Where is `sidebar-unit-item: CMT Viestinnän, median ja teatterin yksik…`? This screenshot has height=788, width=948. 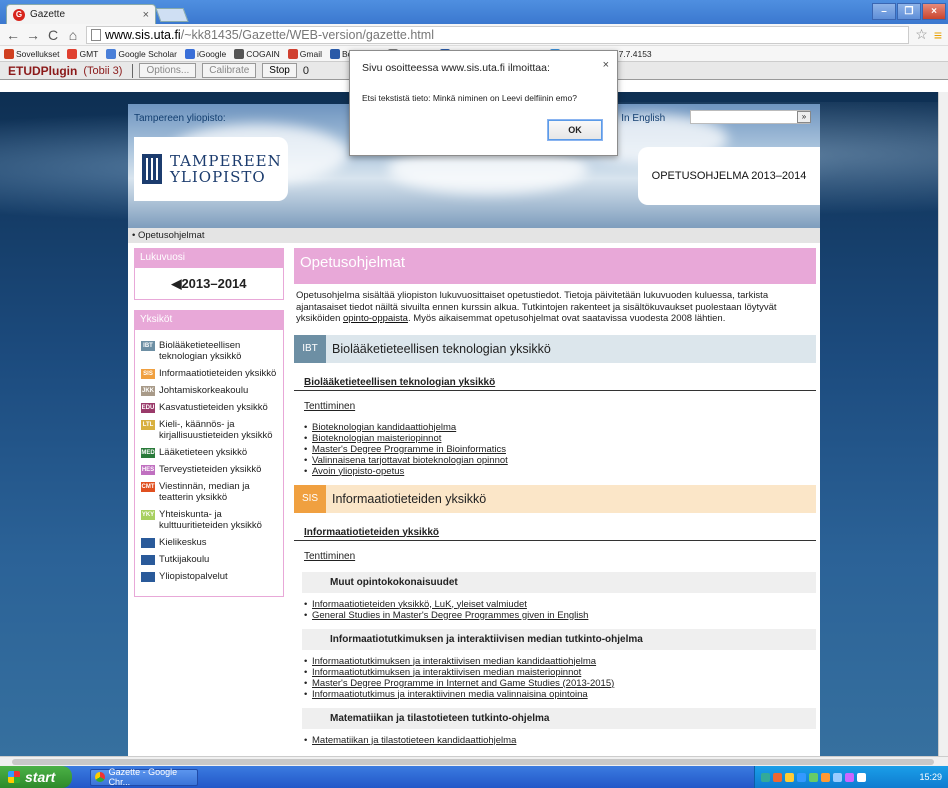 sidebar-unit-item: CMT Viestinnän, median ja teatterin yksik… is located at coordinates (212, 492).